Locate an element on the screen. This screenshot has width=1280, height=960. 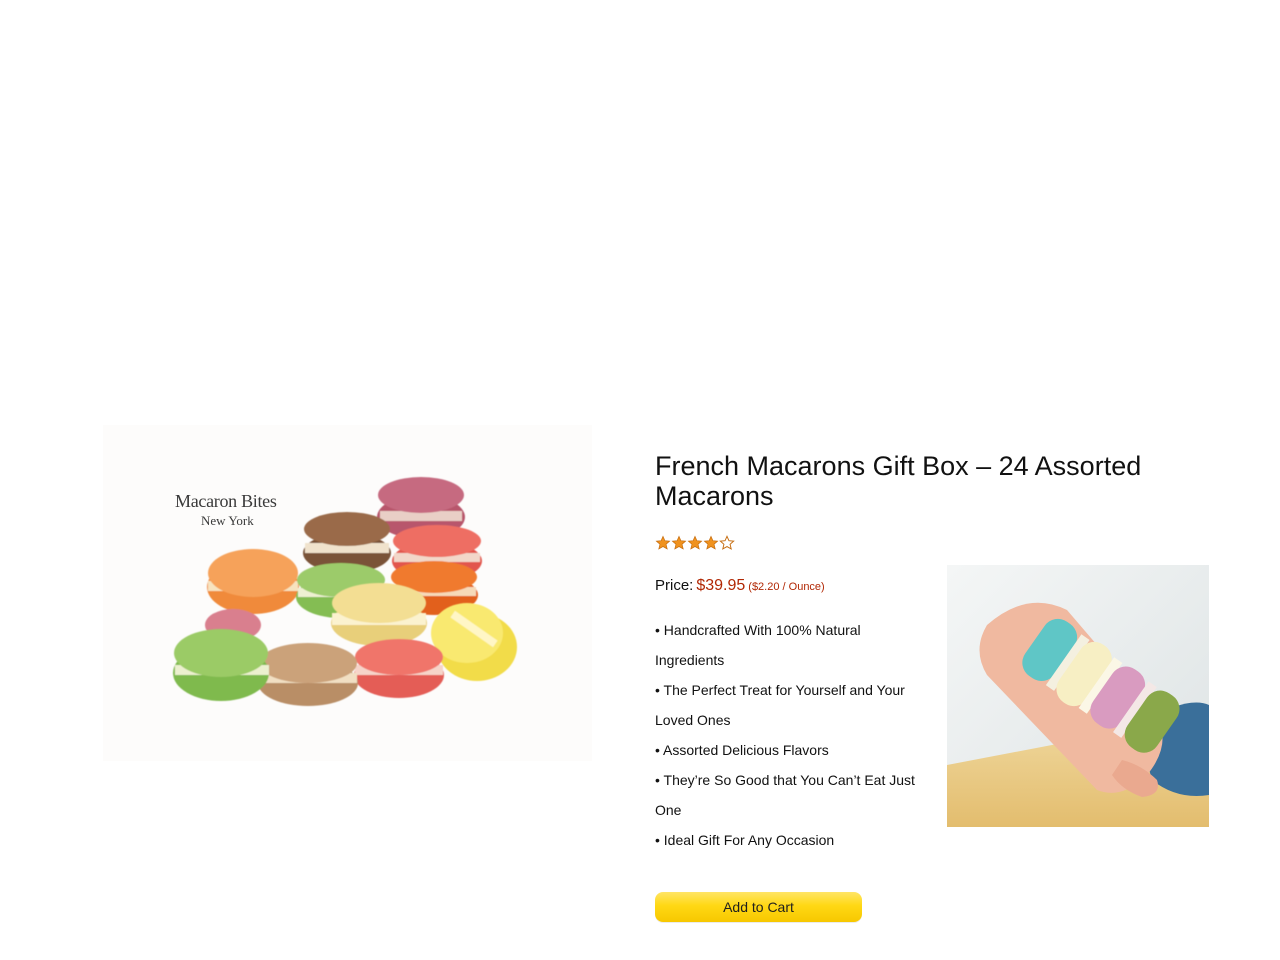
brand-logo: Macaron Bites New York is located at coordinates (226, 510).